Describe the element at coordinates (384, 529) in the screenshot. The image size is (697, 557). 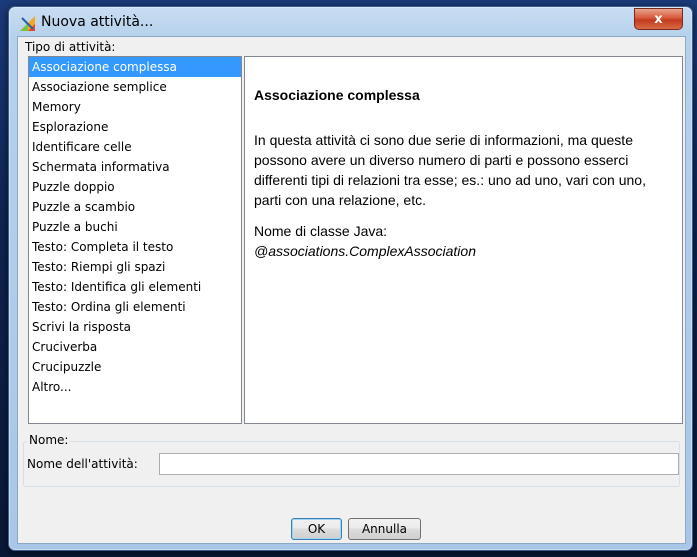
I see `cancel-button: Annulla` at that location.